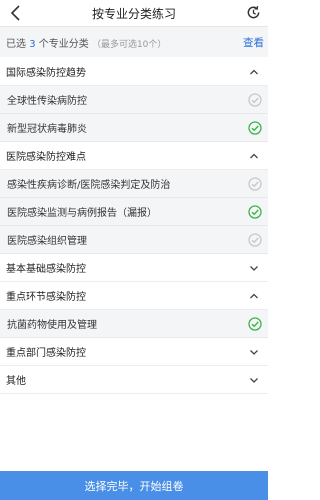  Describe the element at coordinates (16, 13) in the screenshot. I see `back-icon` at that location.